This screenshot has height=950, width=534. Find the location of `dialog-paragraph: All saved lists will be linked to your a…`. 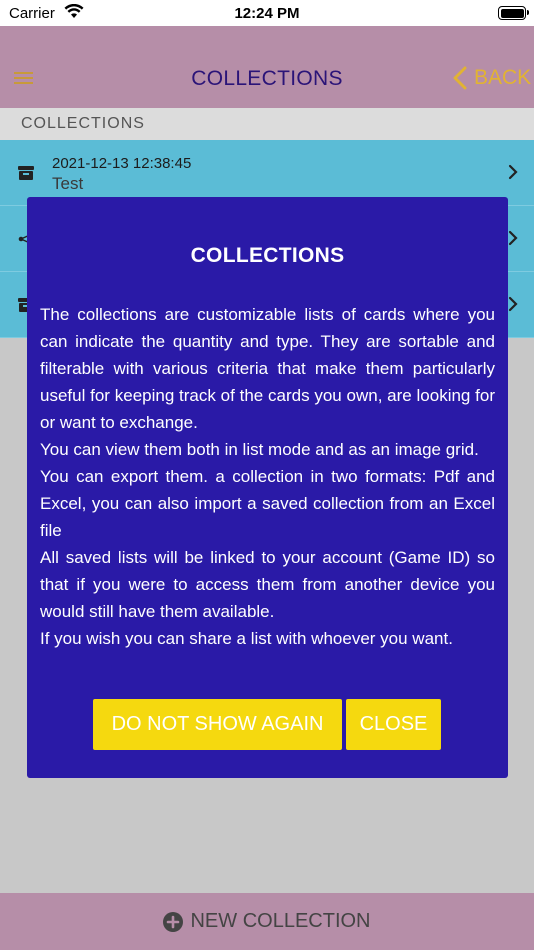

dialog-paragraph: All saved lists will be linked to your a… is located at coordinates (267, 584).